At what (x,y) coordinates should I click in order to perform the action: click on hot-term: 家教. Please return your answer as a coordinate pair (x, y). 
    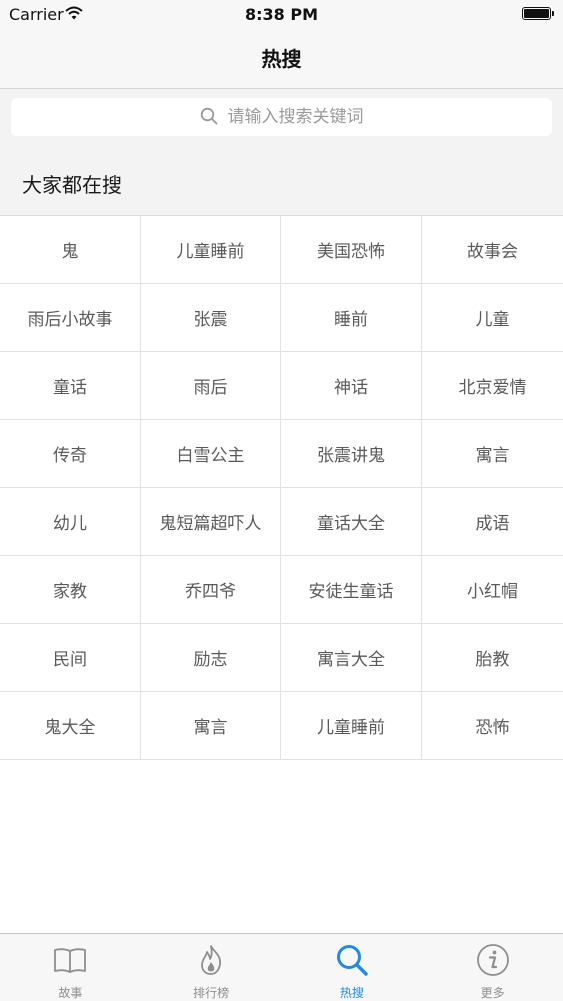
    Looking at the image, I should click on (70, 590).